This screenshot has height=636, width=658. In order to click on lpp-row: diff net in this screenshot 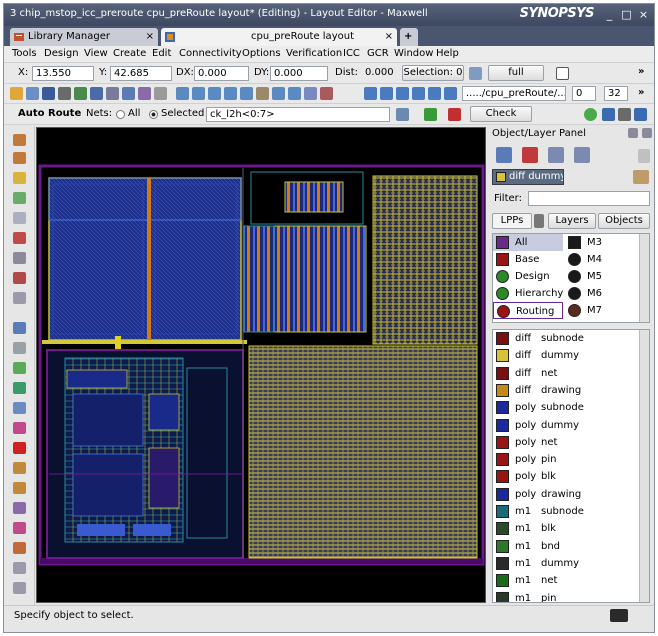, I will do `click(566, 373)`.